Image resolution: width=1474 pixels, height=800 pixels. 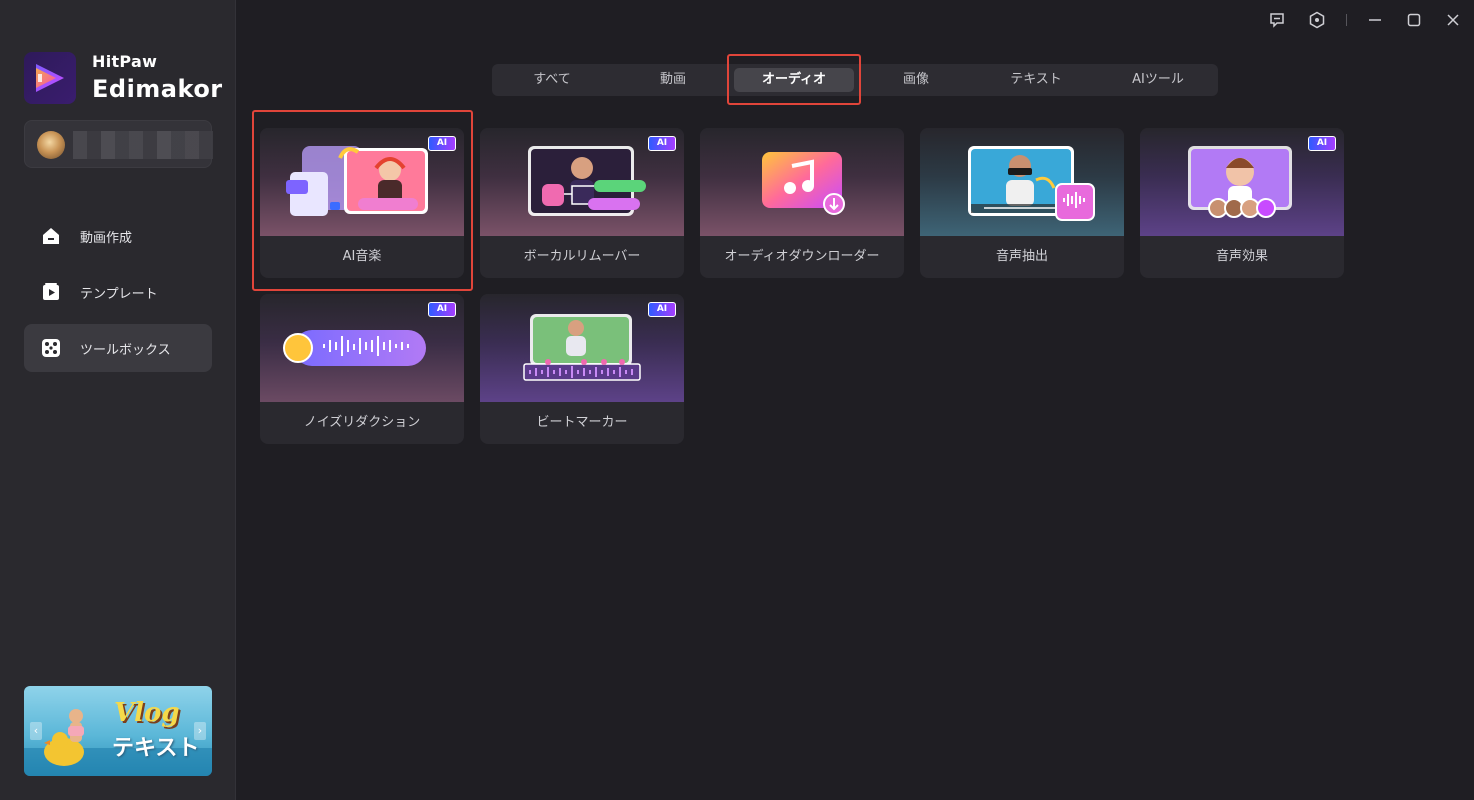 I want to click on template-icon, so click(x=51, y=292).